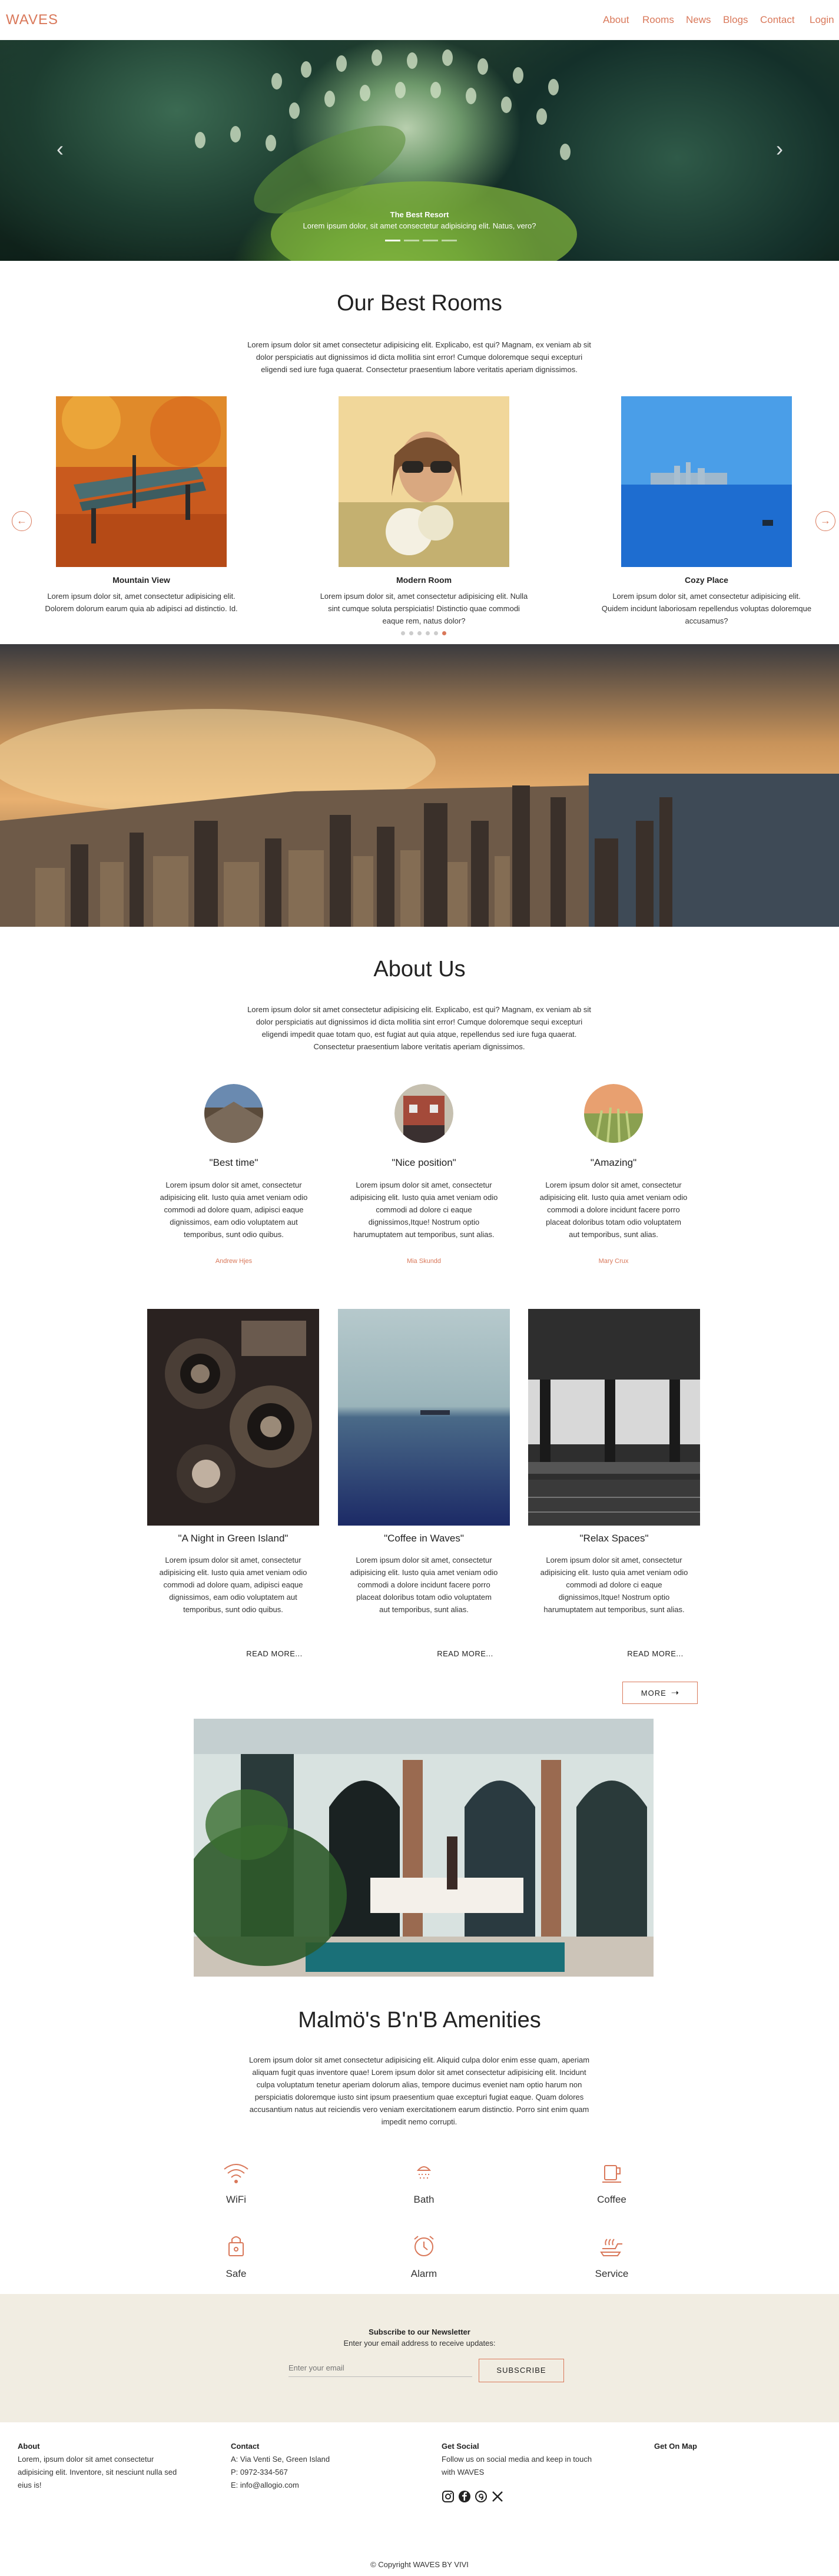  Describe the element at coordinates (822, 20) in the screenshot. I see `nav-login: Login` at that location.